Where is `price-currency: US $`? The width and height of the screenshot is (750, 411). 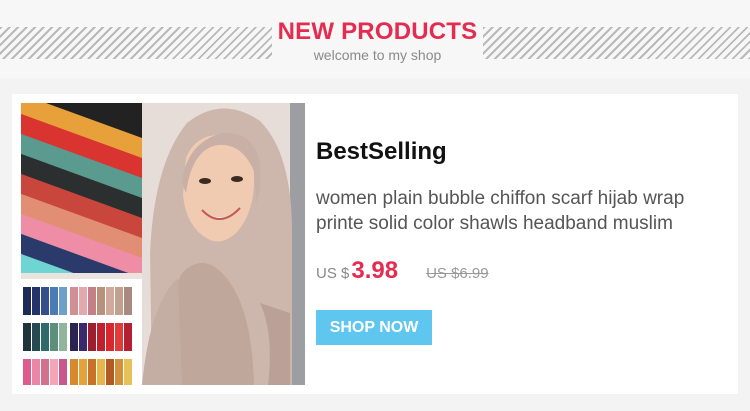 price-currency: US $ is located at coordinates (333, 273).